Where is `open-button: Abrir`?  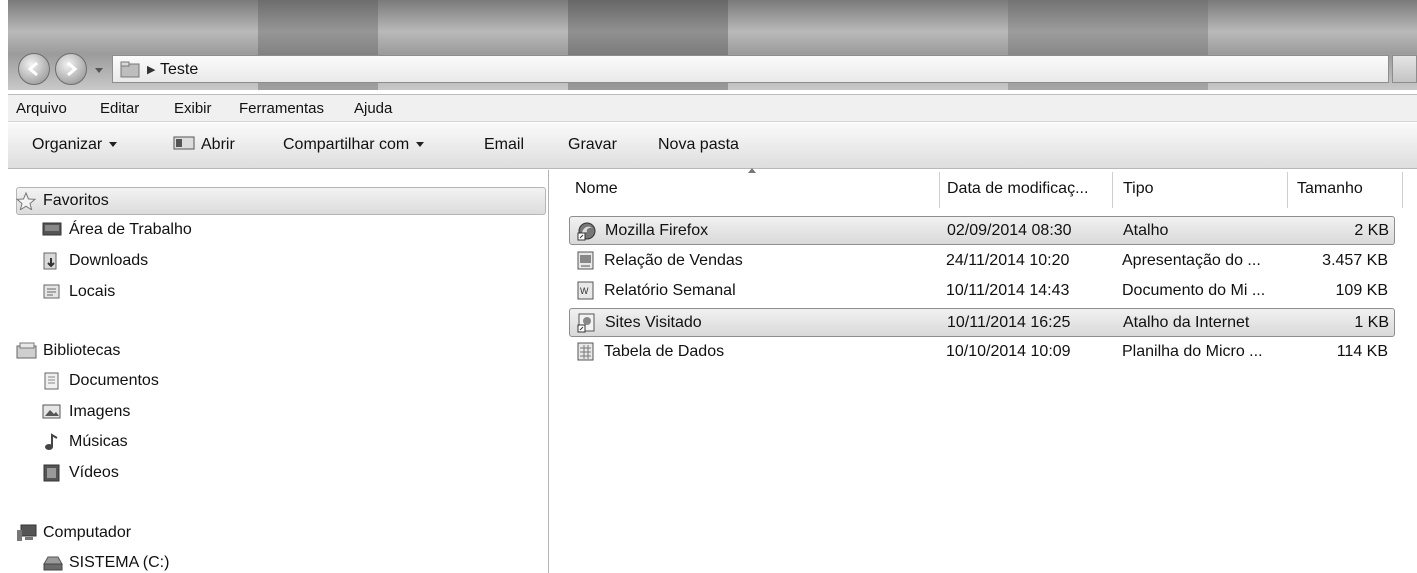
open-button: Abrir is located at coordinates (204, 145).